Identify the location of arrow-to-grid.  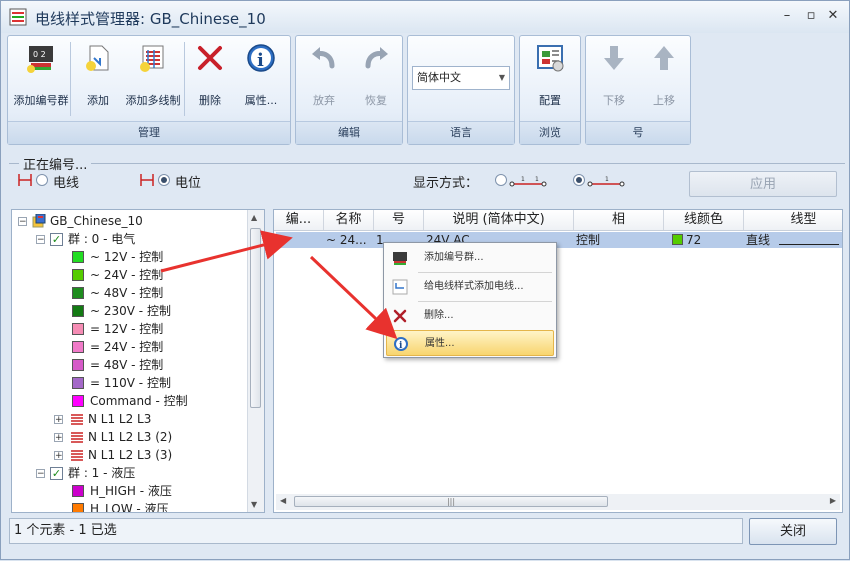
(226, 251).